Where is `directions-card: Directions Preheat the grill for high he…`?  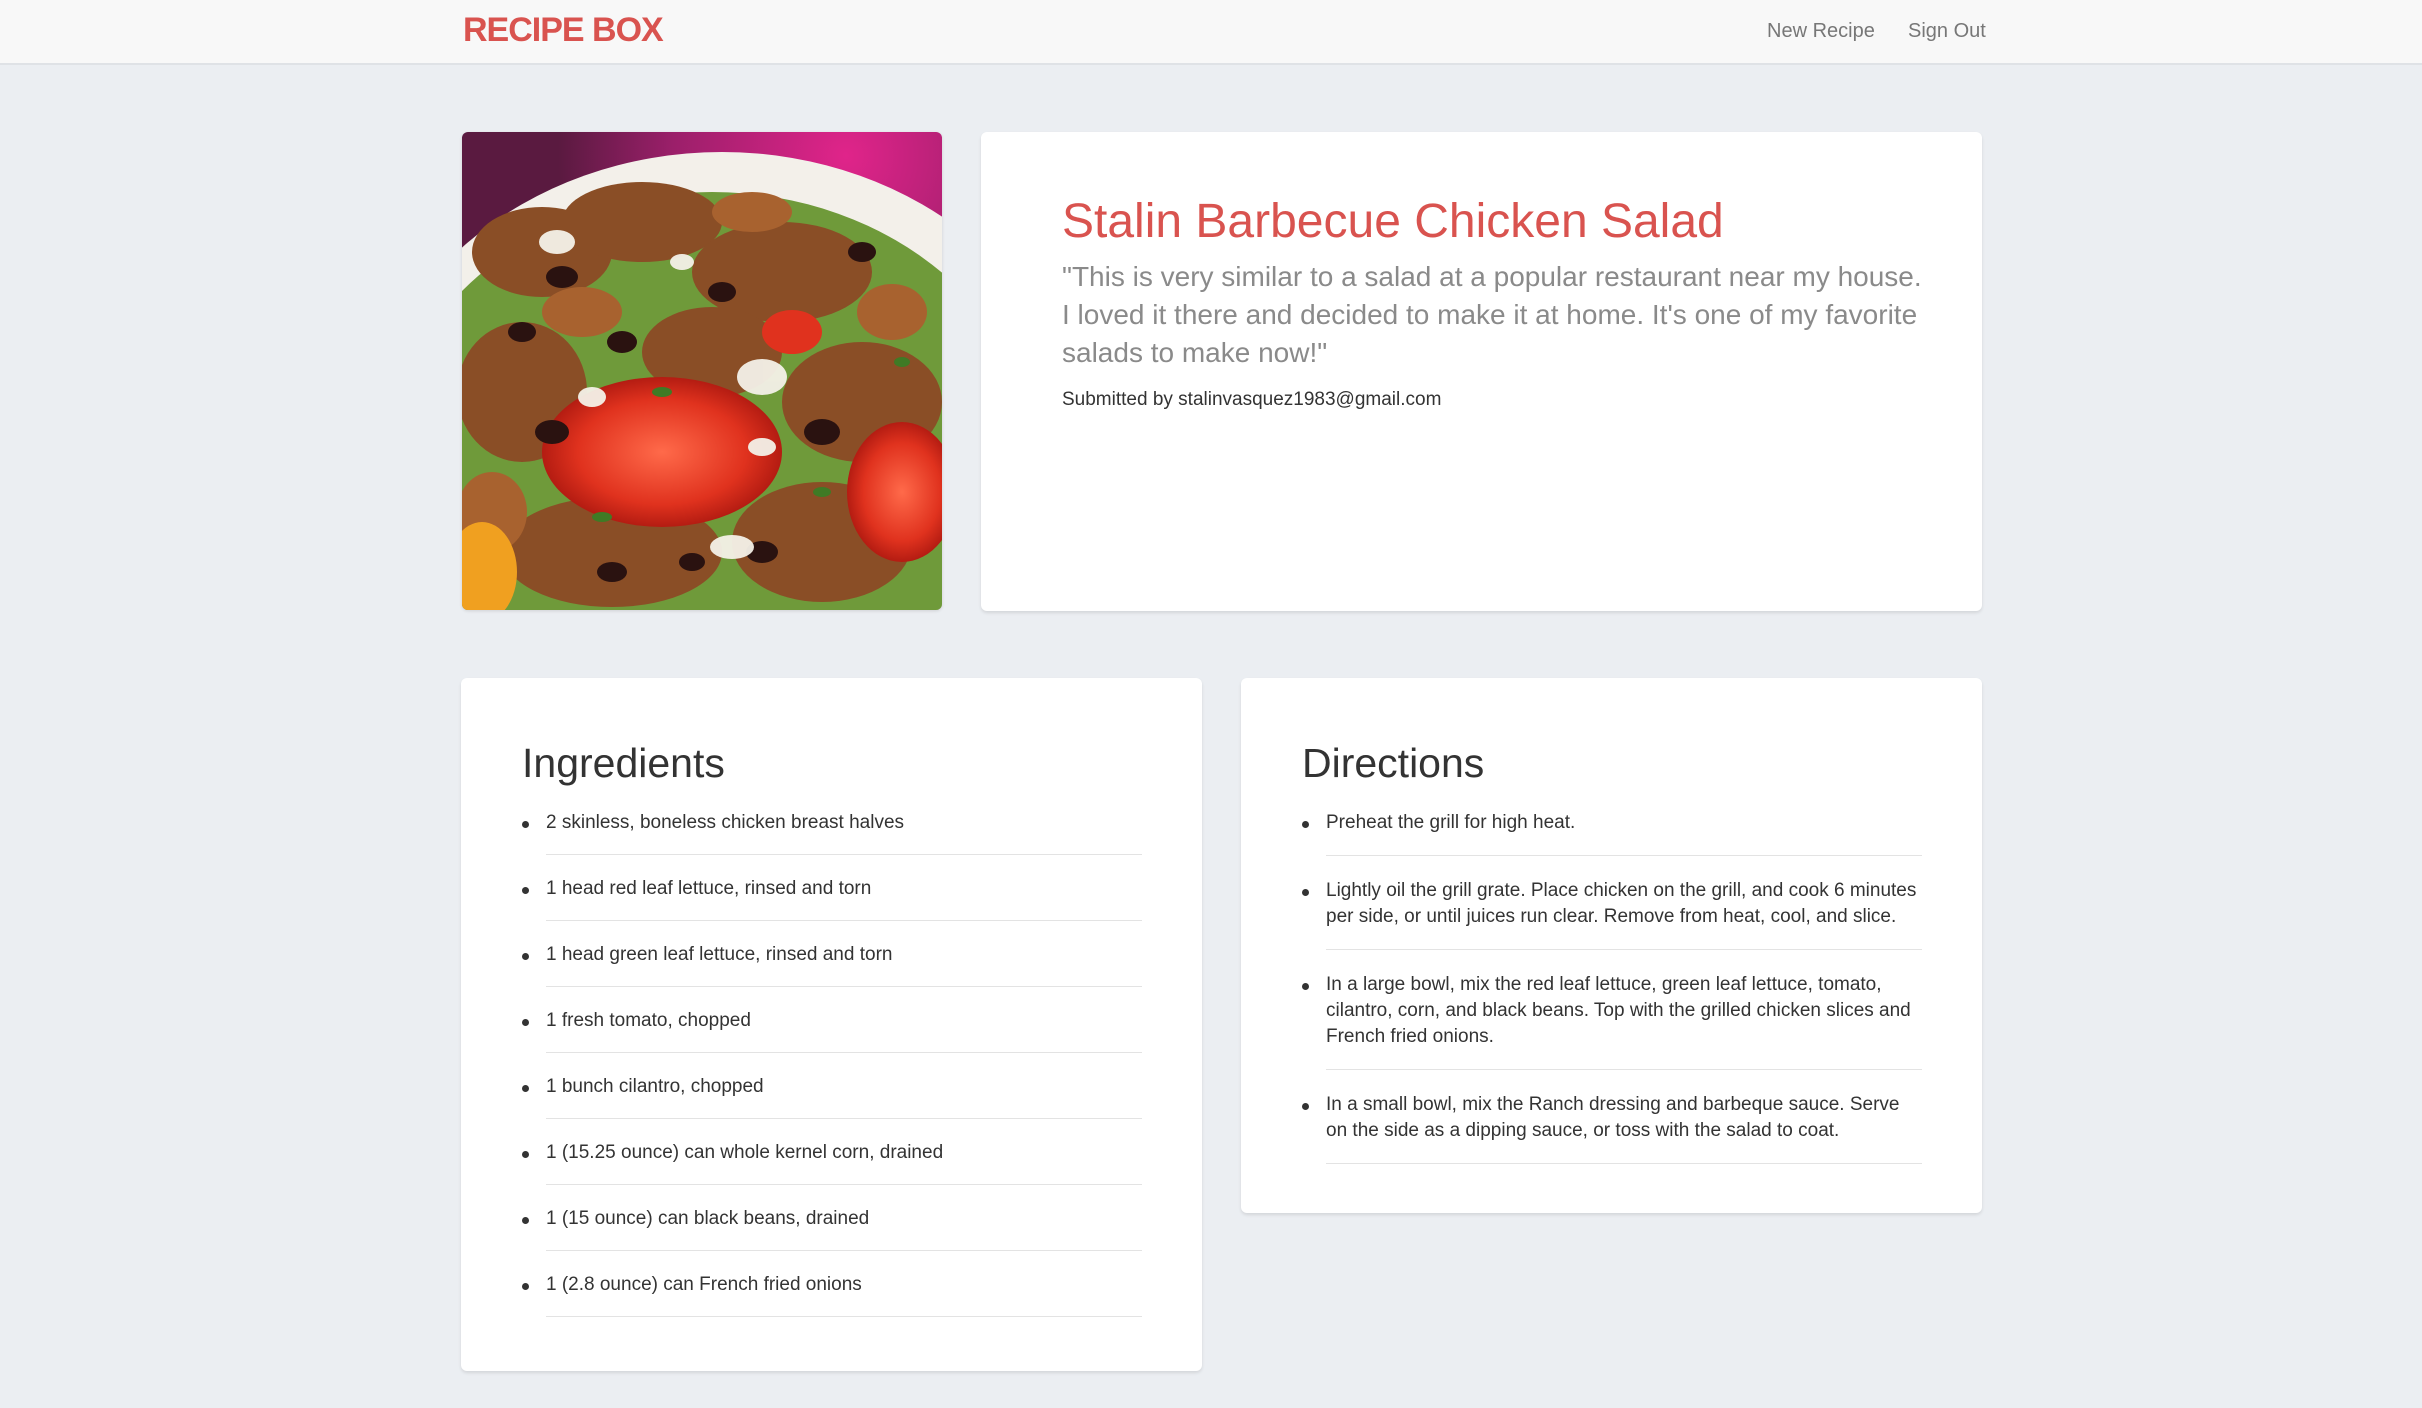
directions-card: Directions Preheat the grill for high he… is located at coordinates (1611, 945).